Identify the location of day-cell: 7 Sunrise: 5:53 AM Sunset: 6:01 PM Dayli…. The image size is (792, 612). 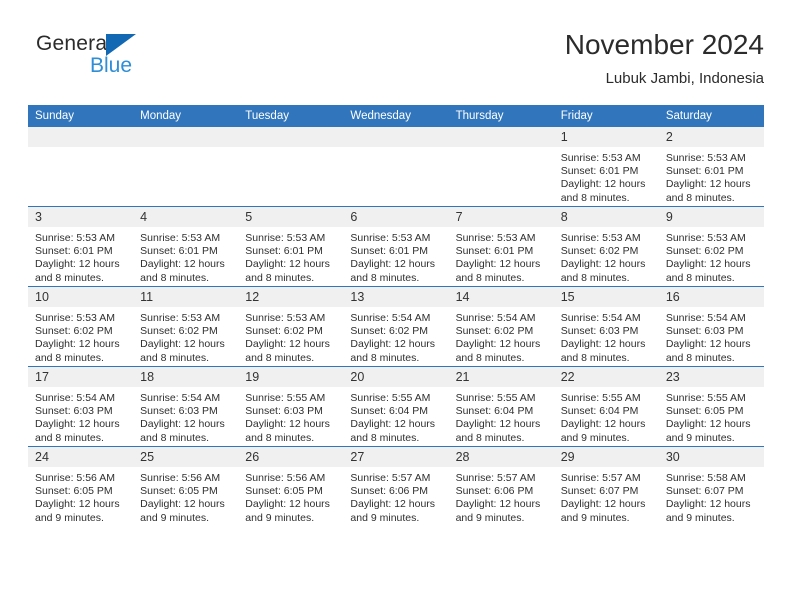
(501, 246).